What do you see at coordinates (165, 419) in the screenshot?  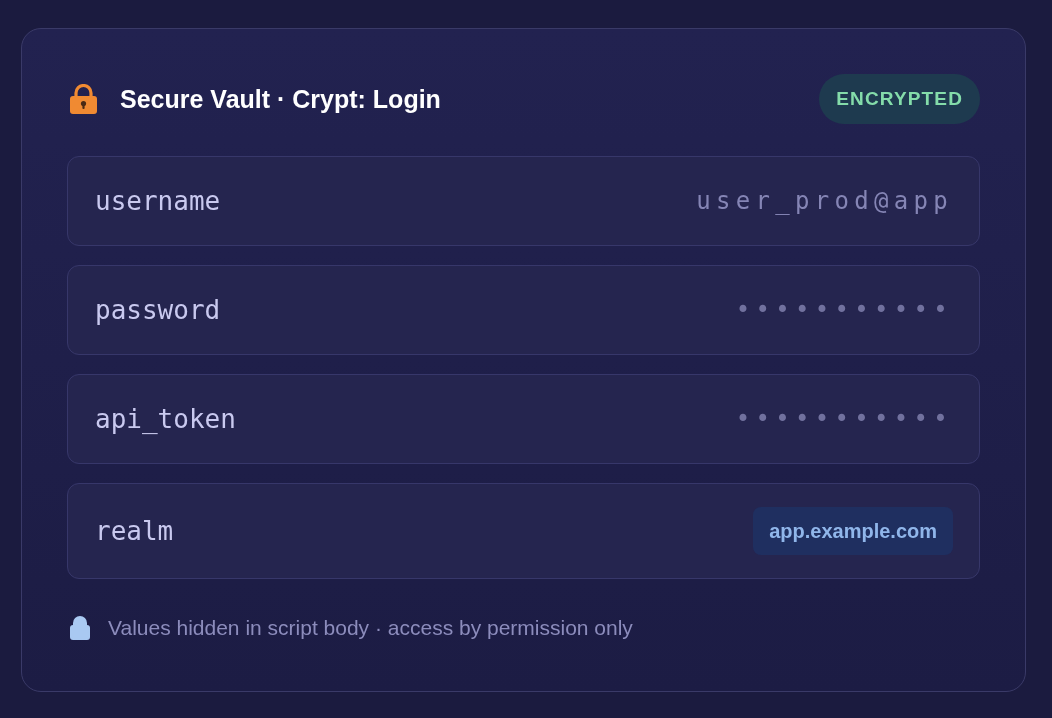 I see `field-label: api_token` at bounding box center [165, 419].